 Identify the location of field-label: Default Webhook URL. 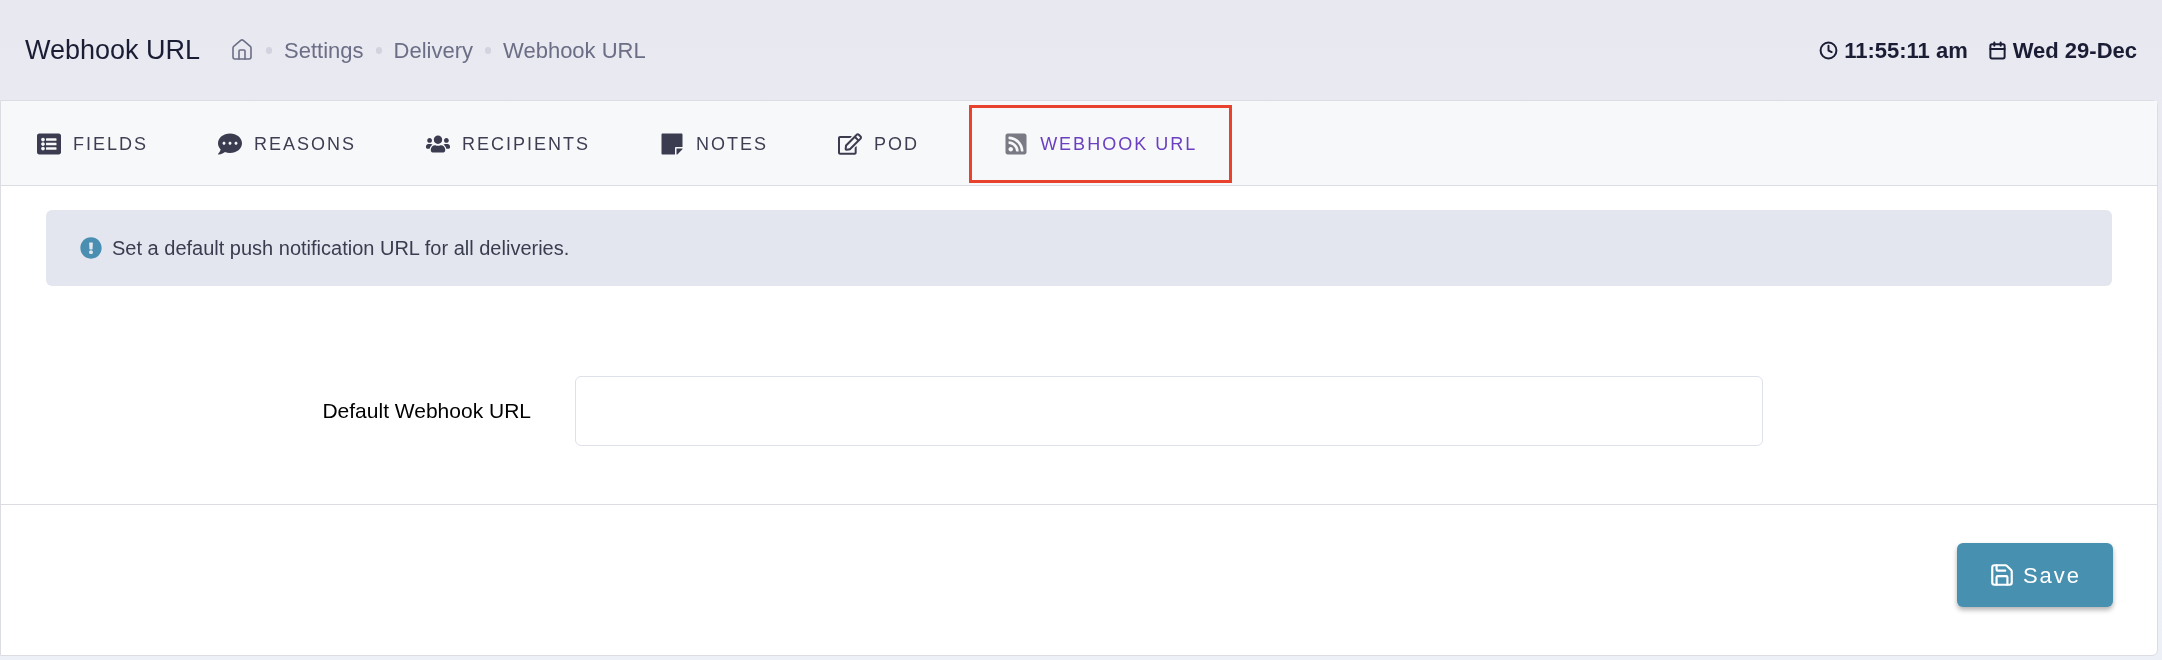
(426, 411).